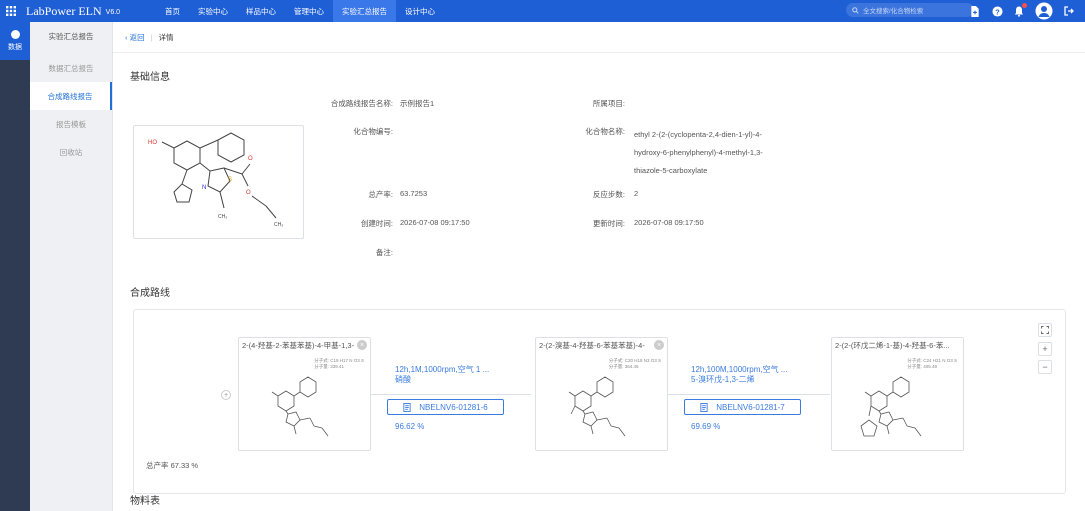  What do you see at coordinates (417, 103) in the screenshot?
I see `report-name-value: 示例报告1` at bounding box center [417, 103].